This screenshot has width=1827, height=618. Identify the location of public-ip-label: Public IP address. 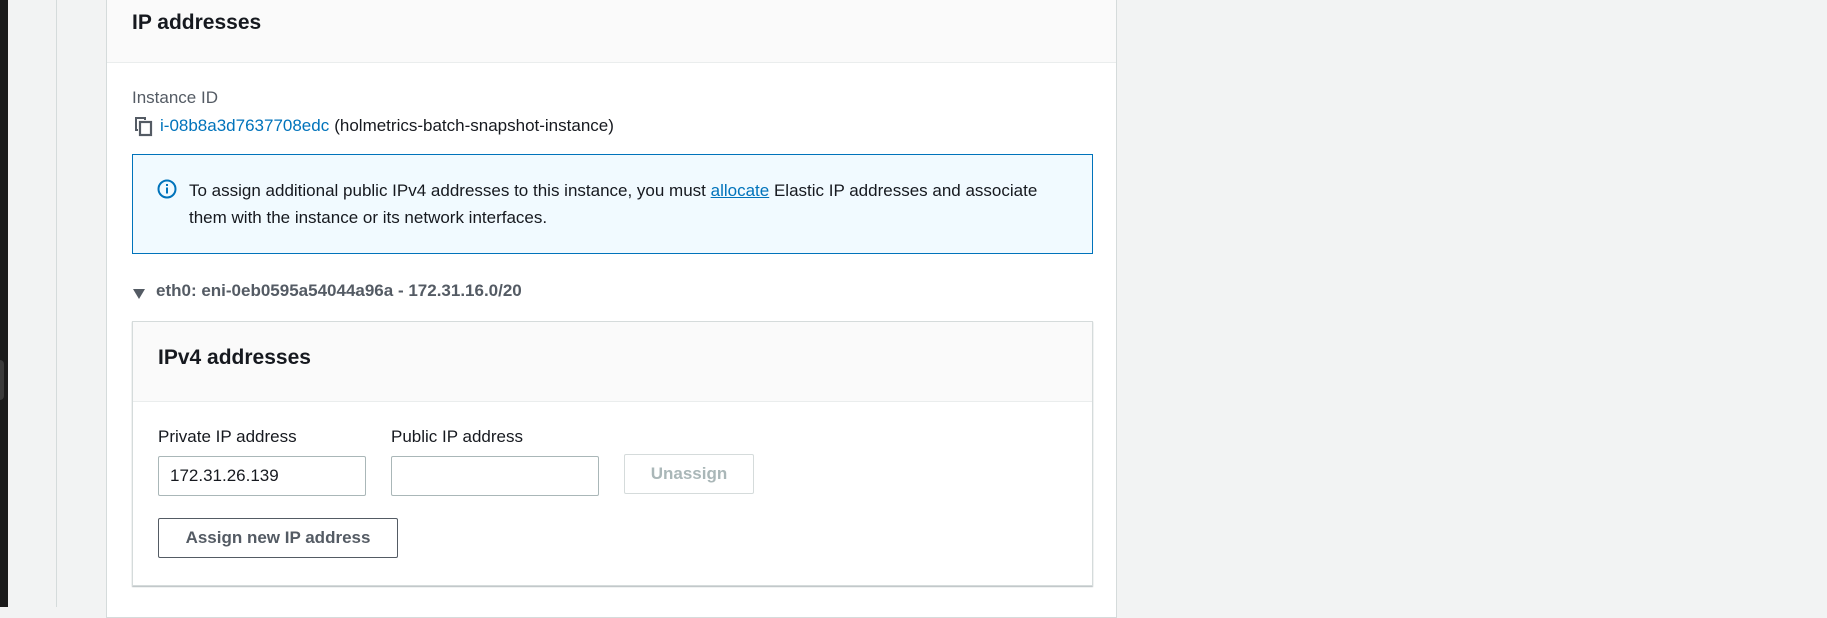
(457, 436).